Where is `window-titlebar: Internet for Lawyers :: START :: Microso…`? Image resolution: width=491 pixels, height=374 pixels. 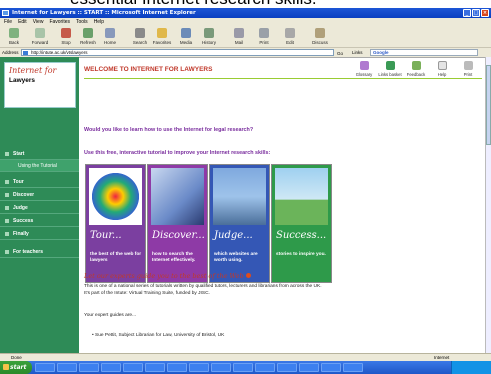
window-titlebar: Internet for Lawyers :: START :: Microso… is located at coordinates (245, 13).